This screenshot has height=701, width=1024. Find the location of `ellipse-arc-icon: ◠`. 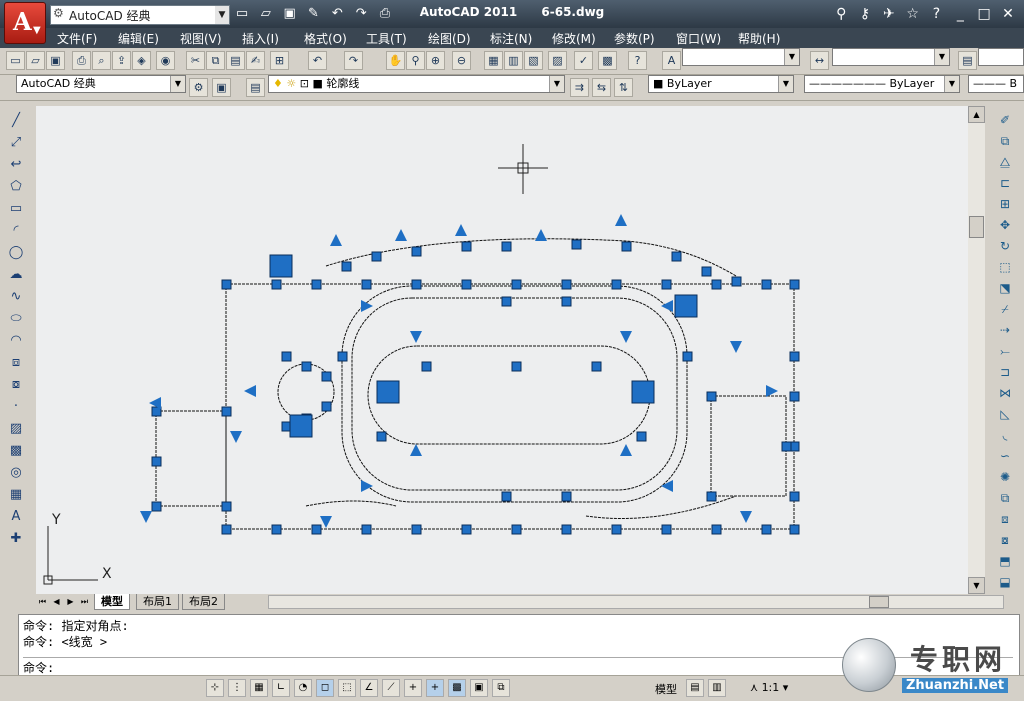

ellipse-arc-icon: ◠ is located at coordinates (16, 341).